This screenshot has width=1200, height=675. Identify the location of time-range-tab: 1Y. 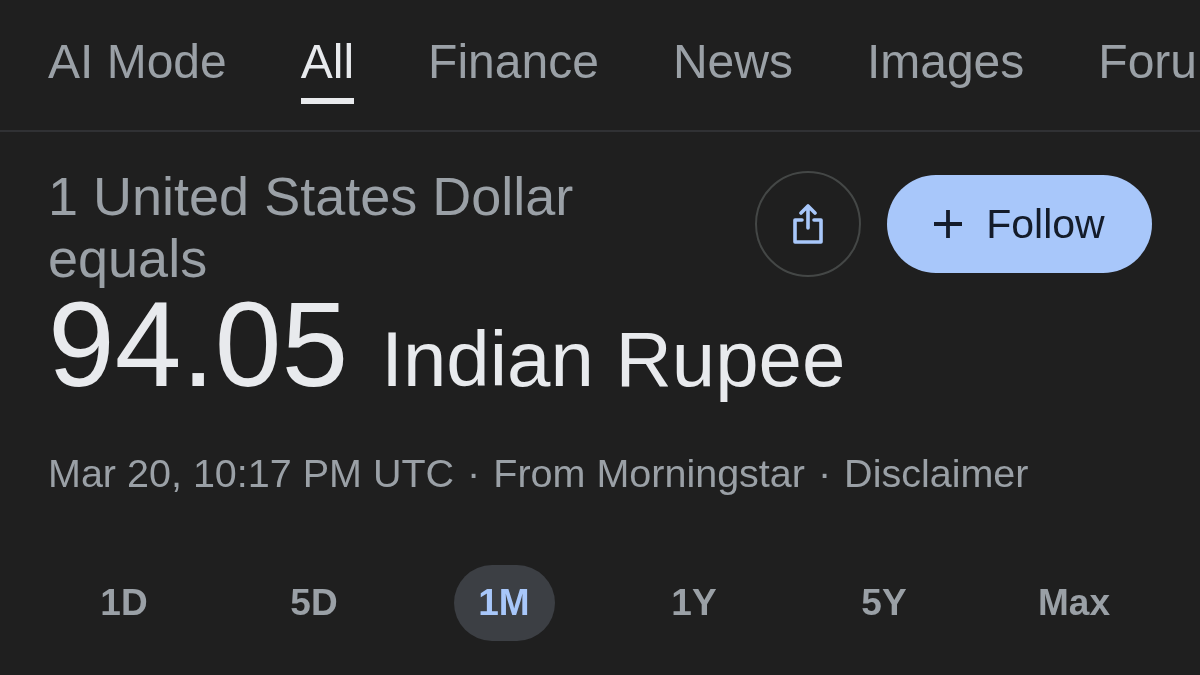
(694, 603).